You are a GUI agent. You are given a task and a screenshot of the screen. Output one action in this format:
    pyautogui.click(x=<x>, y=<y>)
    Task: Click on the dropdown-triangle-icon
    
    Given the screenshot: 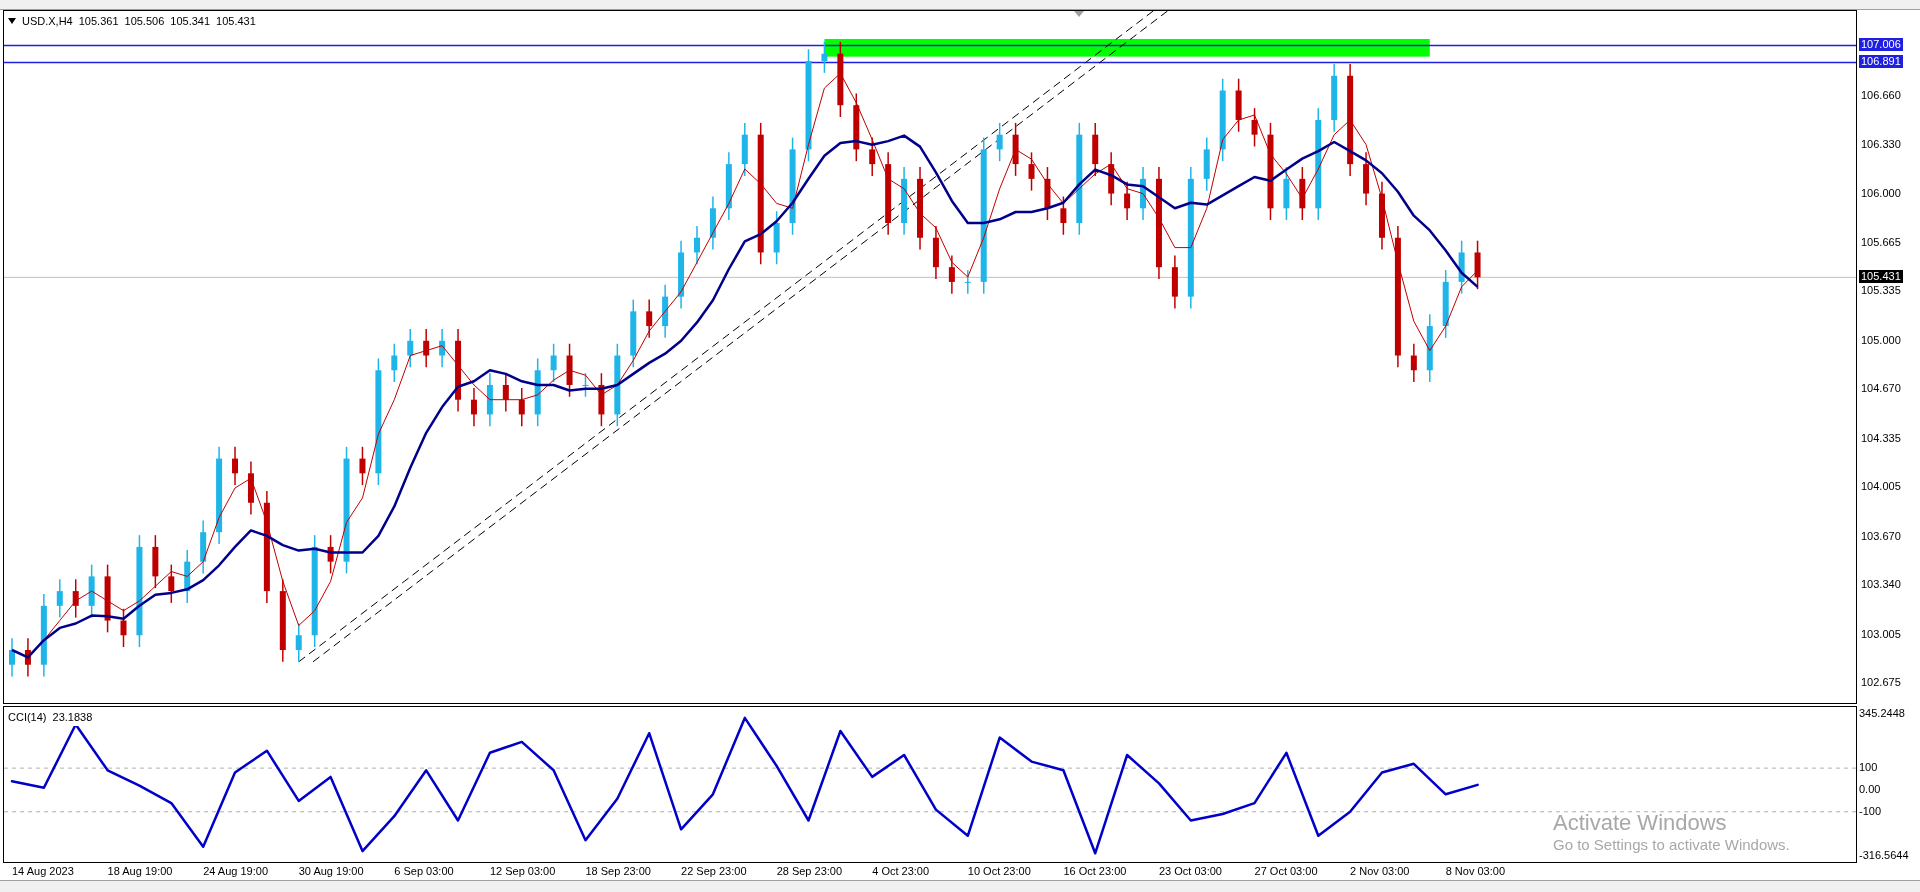 What is the action you would take?
    pyautogui.click(x=12, y=21)
    